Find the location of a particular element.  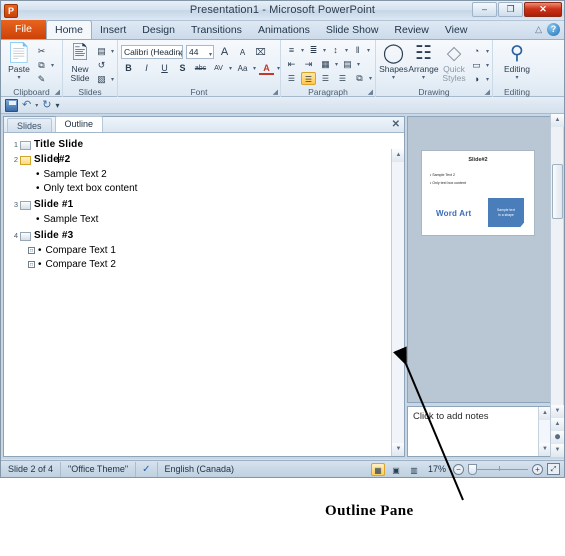

theme-label: "Office Theme" is located at coordinates (99, 469).